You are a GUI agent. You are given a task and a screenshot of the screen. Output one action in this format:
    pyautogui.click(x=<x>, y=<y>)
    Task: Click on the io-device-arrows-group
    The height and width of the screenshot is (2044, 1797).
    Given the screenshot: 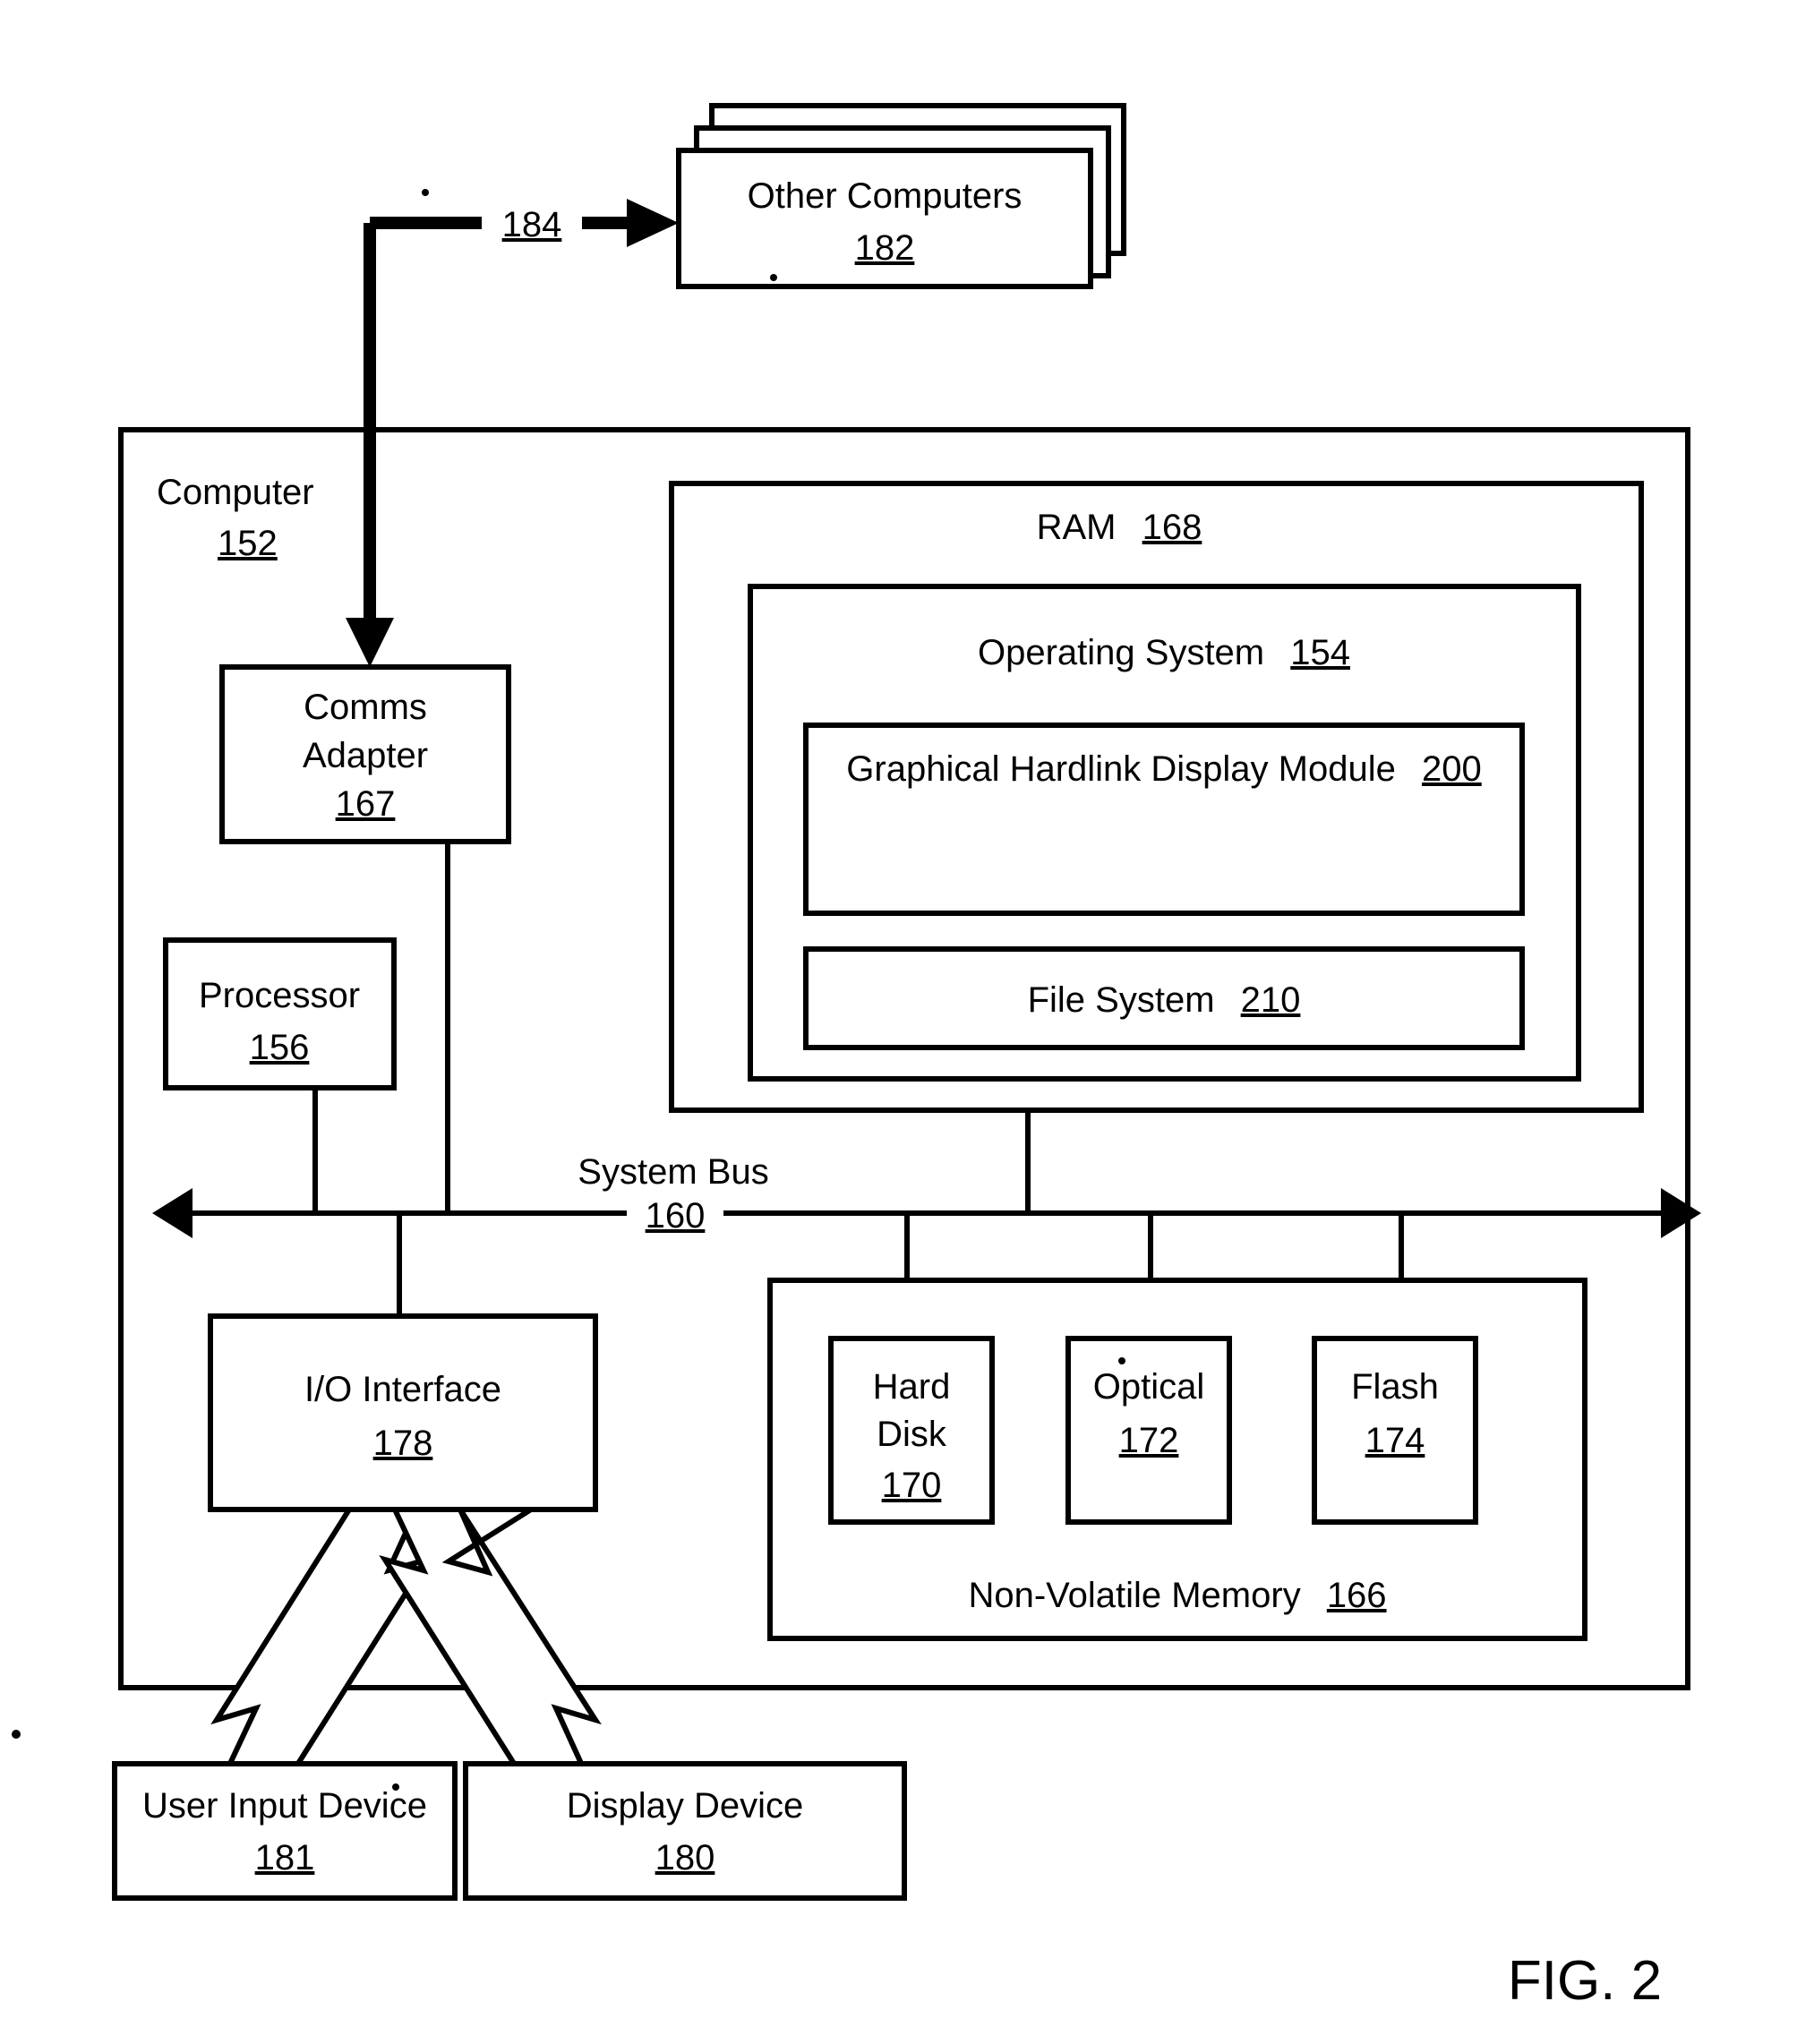 What is the action you would take?
    pyautogui.click(x=406, y=1639)
    